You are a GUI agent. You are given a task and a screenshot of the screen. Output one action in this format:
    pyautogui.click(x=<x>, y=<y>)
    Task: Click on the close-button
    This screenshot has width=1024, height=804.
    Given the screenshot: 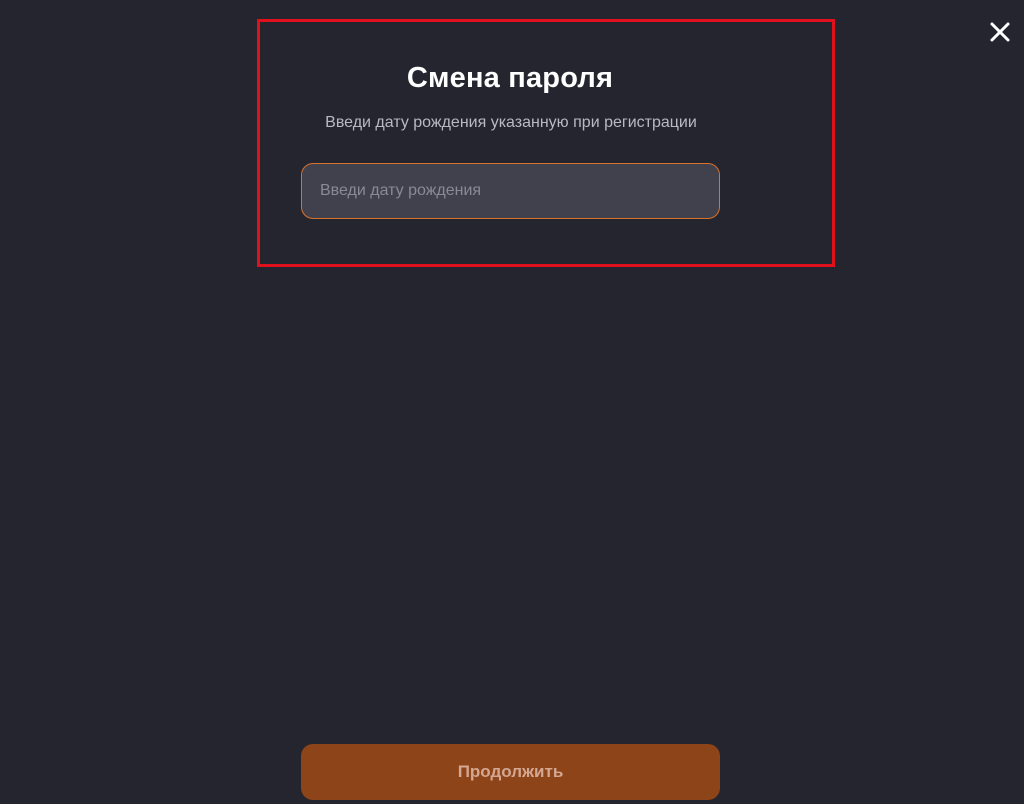 What is the action you would take?
    pyautogui.click(x=1000, y=32)
    